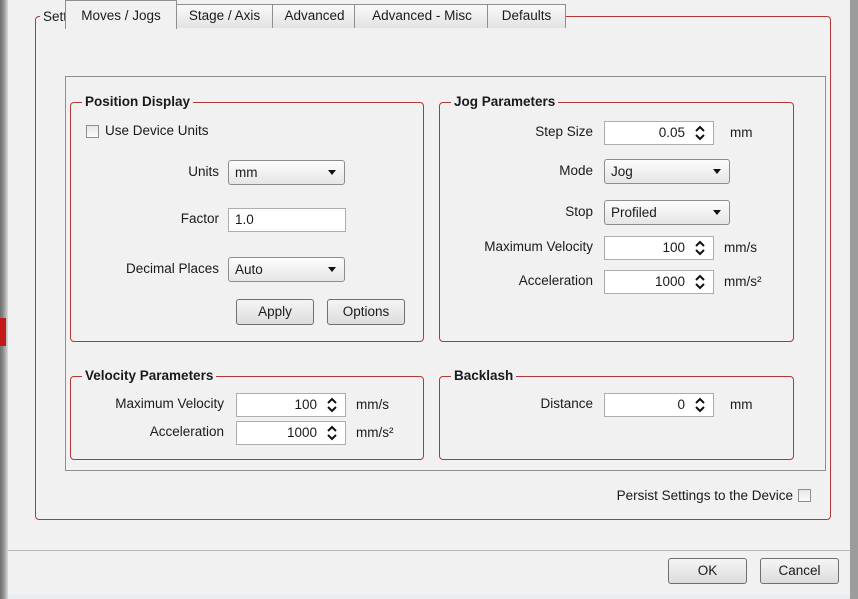 This screenshot has width=858, height=599. What do you see at coordinates (671, 132) in the screenshot?
I see `step-size-value: 0.05` at bounding box center [671, 132].